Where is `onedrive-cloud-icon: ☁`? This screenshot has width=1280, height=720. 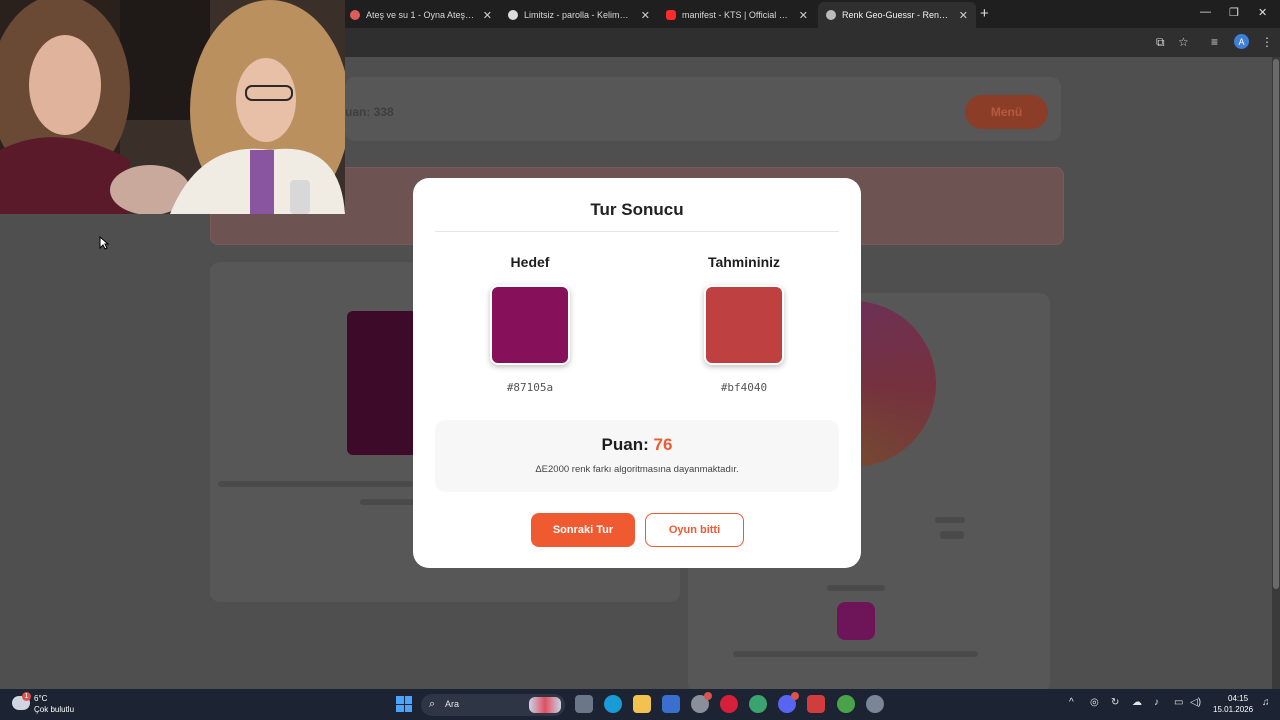
onedrive-cloud-icon: ☁ is located at coordinates (1137, 702).